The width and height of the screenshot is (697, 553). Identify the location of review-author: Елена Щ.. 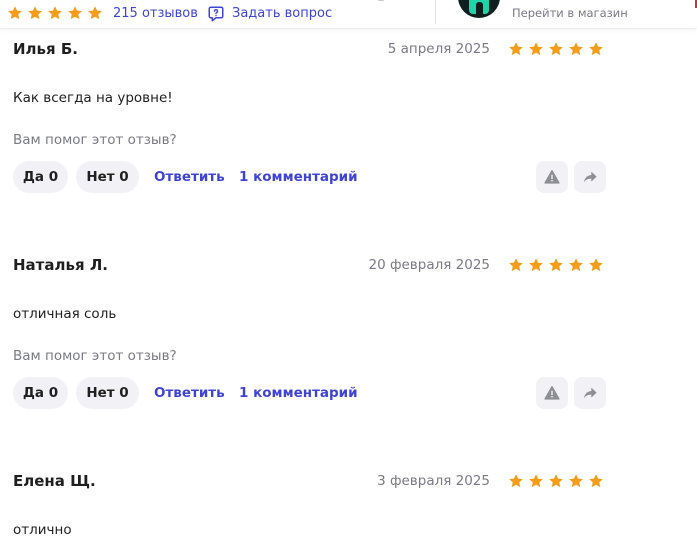
(54, 481).